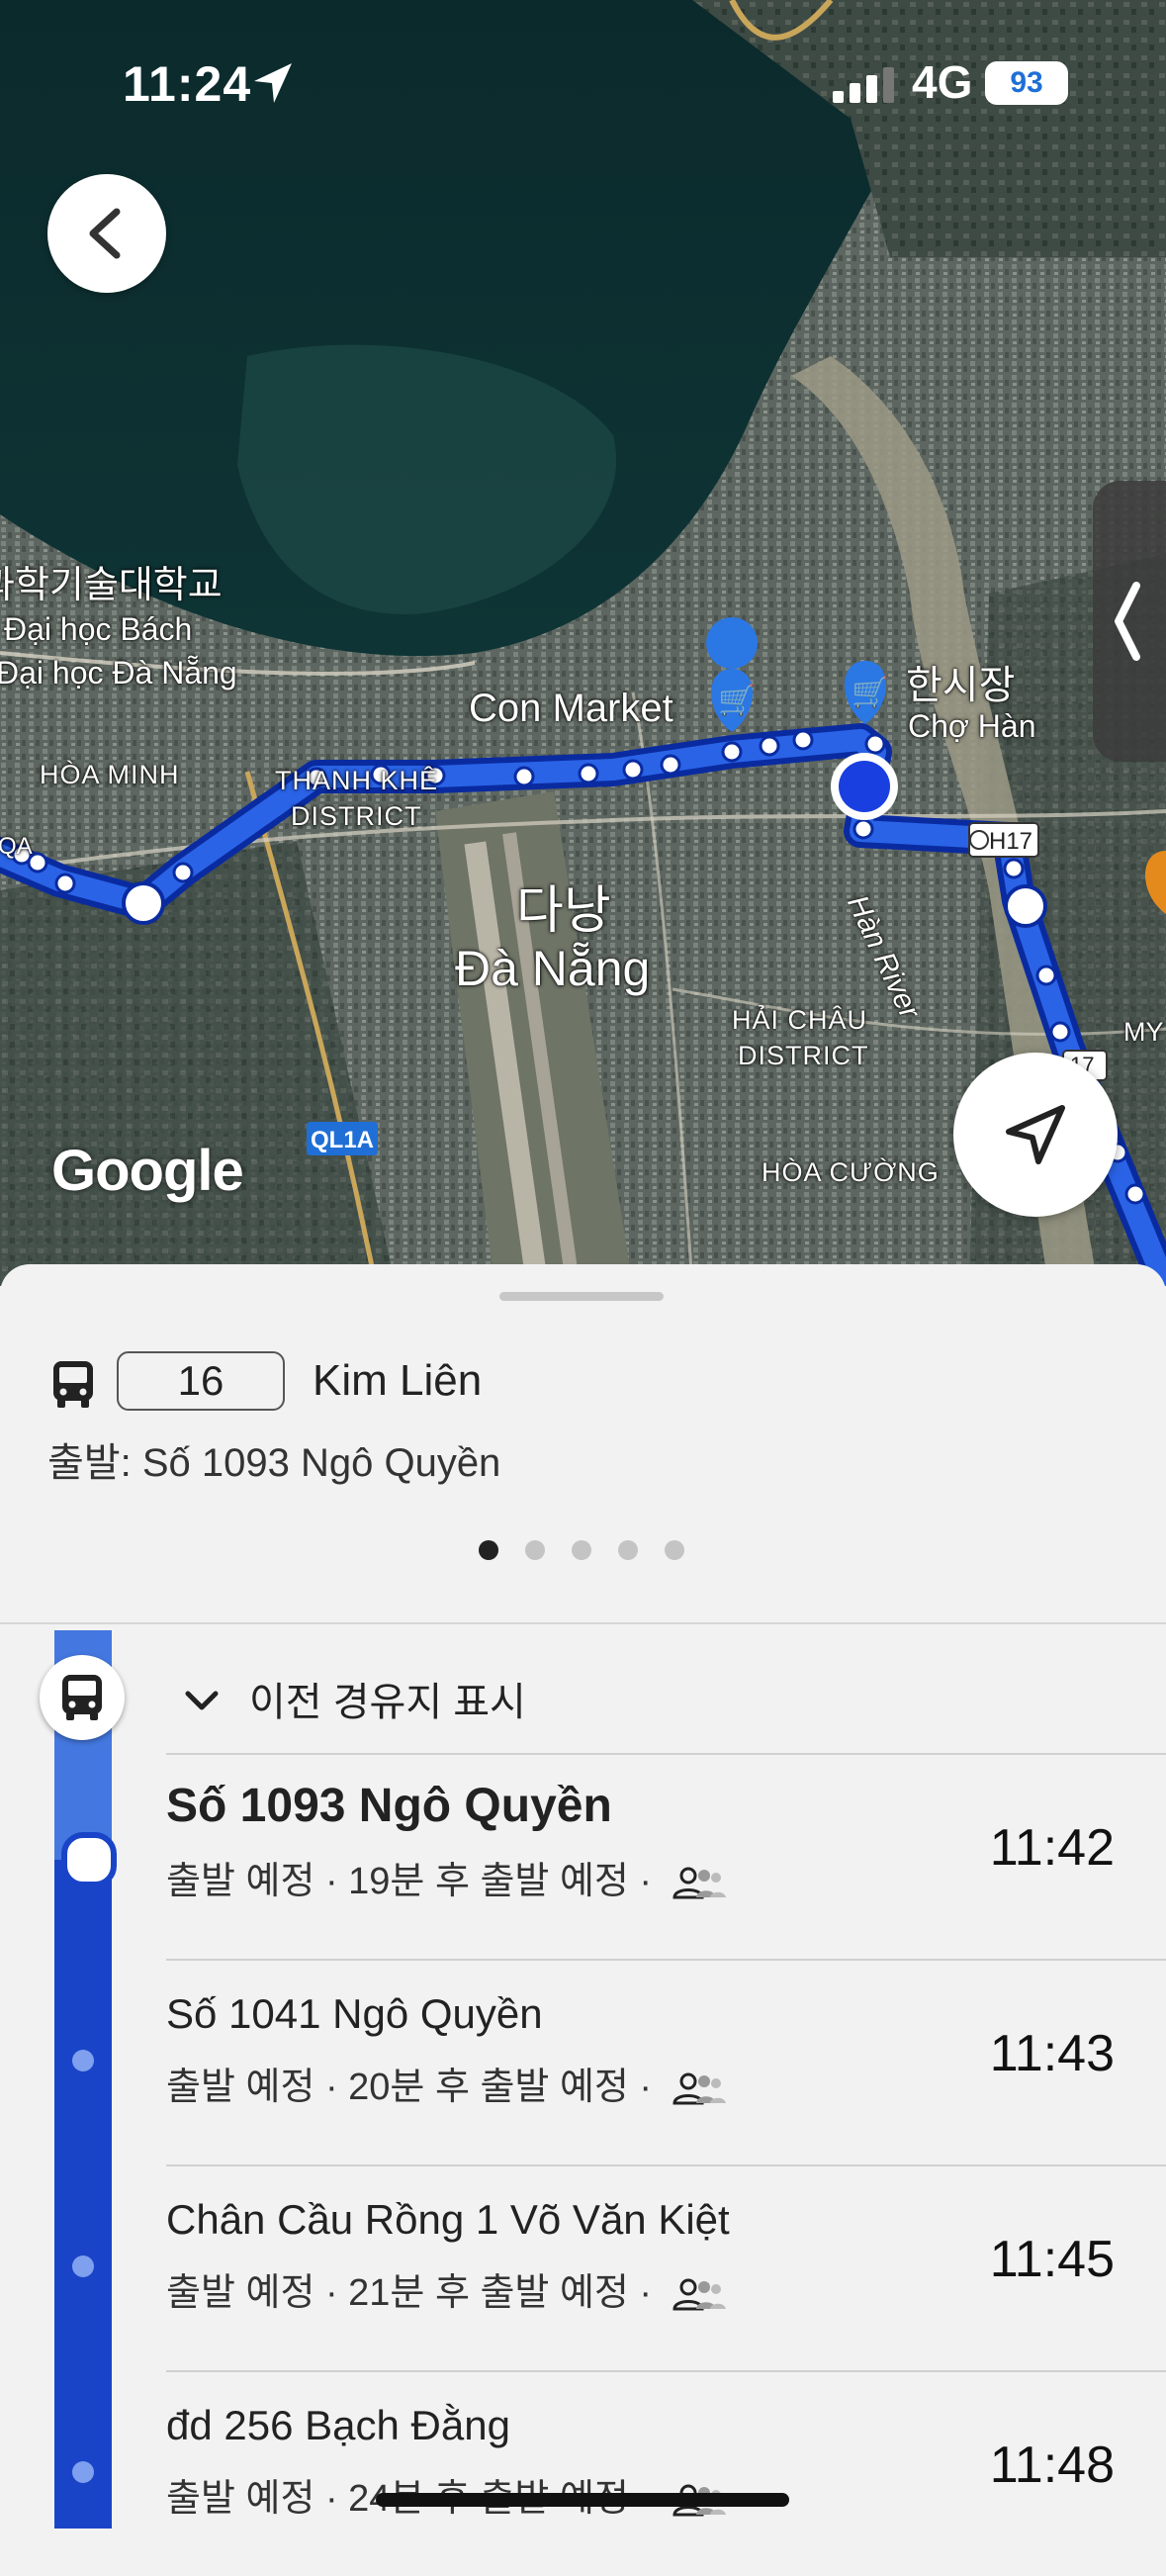 The height and width of the screenshot is (2576, 1166). I want to click on route-number-badge: 16, so click(201, 1381).